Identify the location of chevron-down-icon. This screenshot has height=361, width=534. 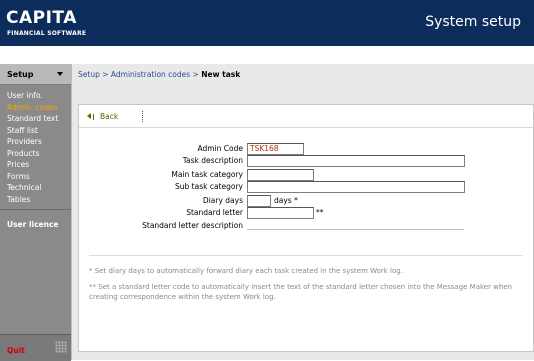
(60, 74).